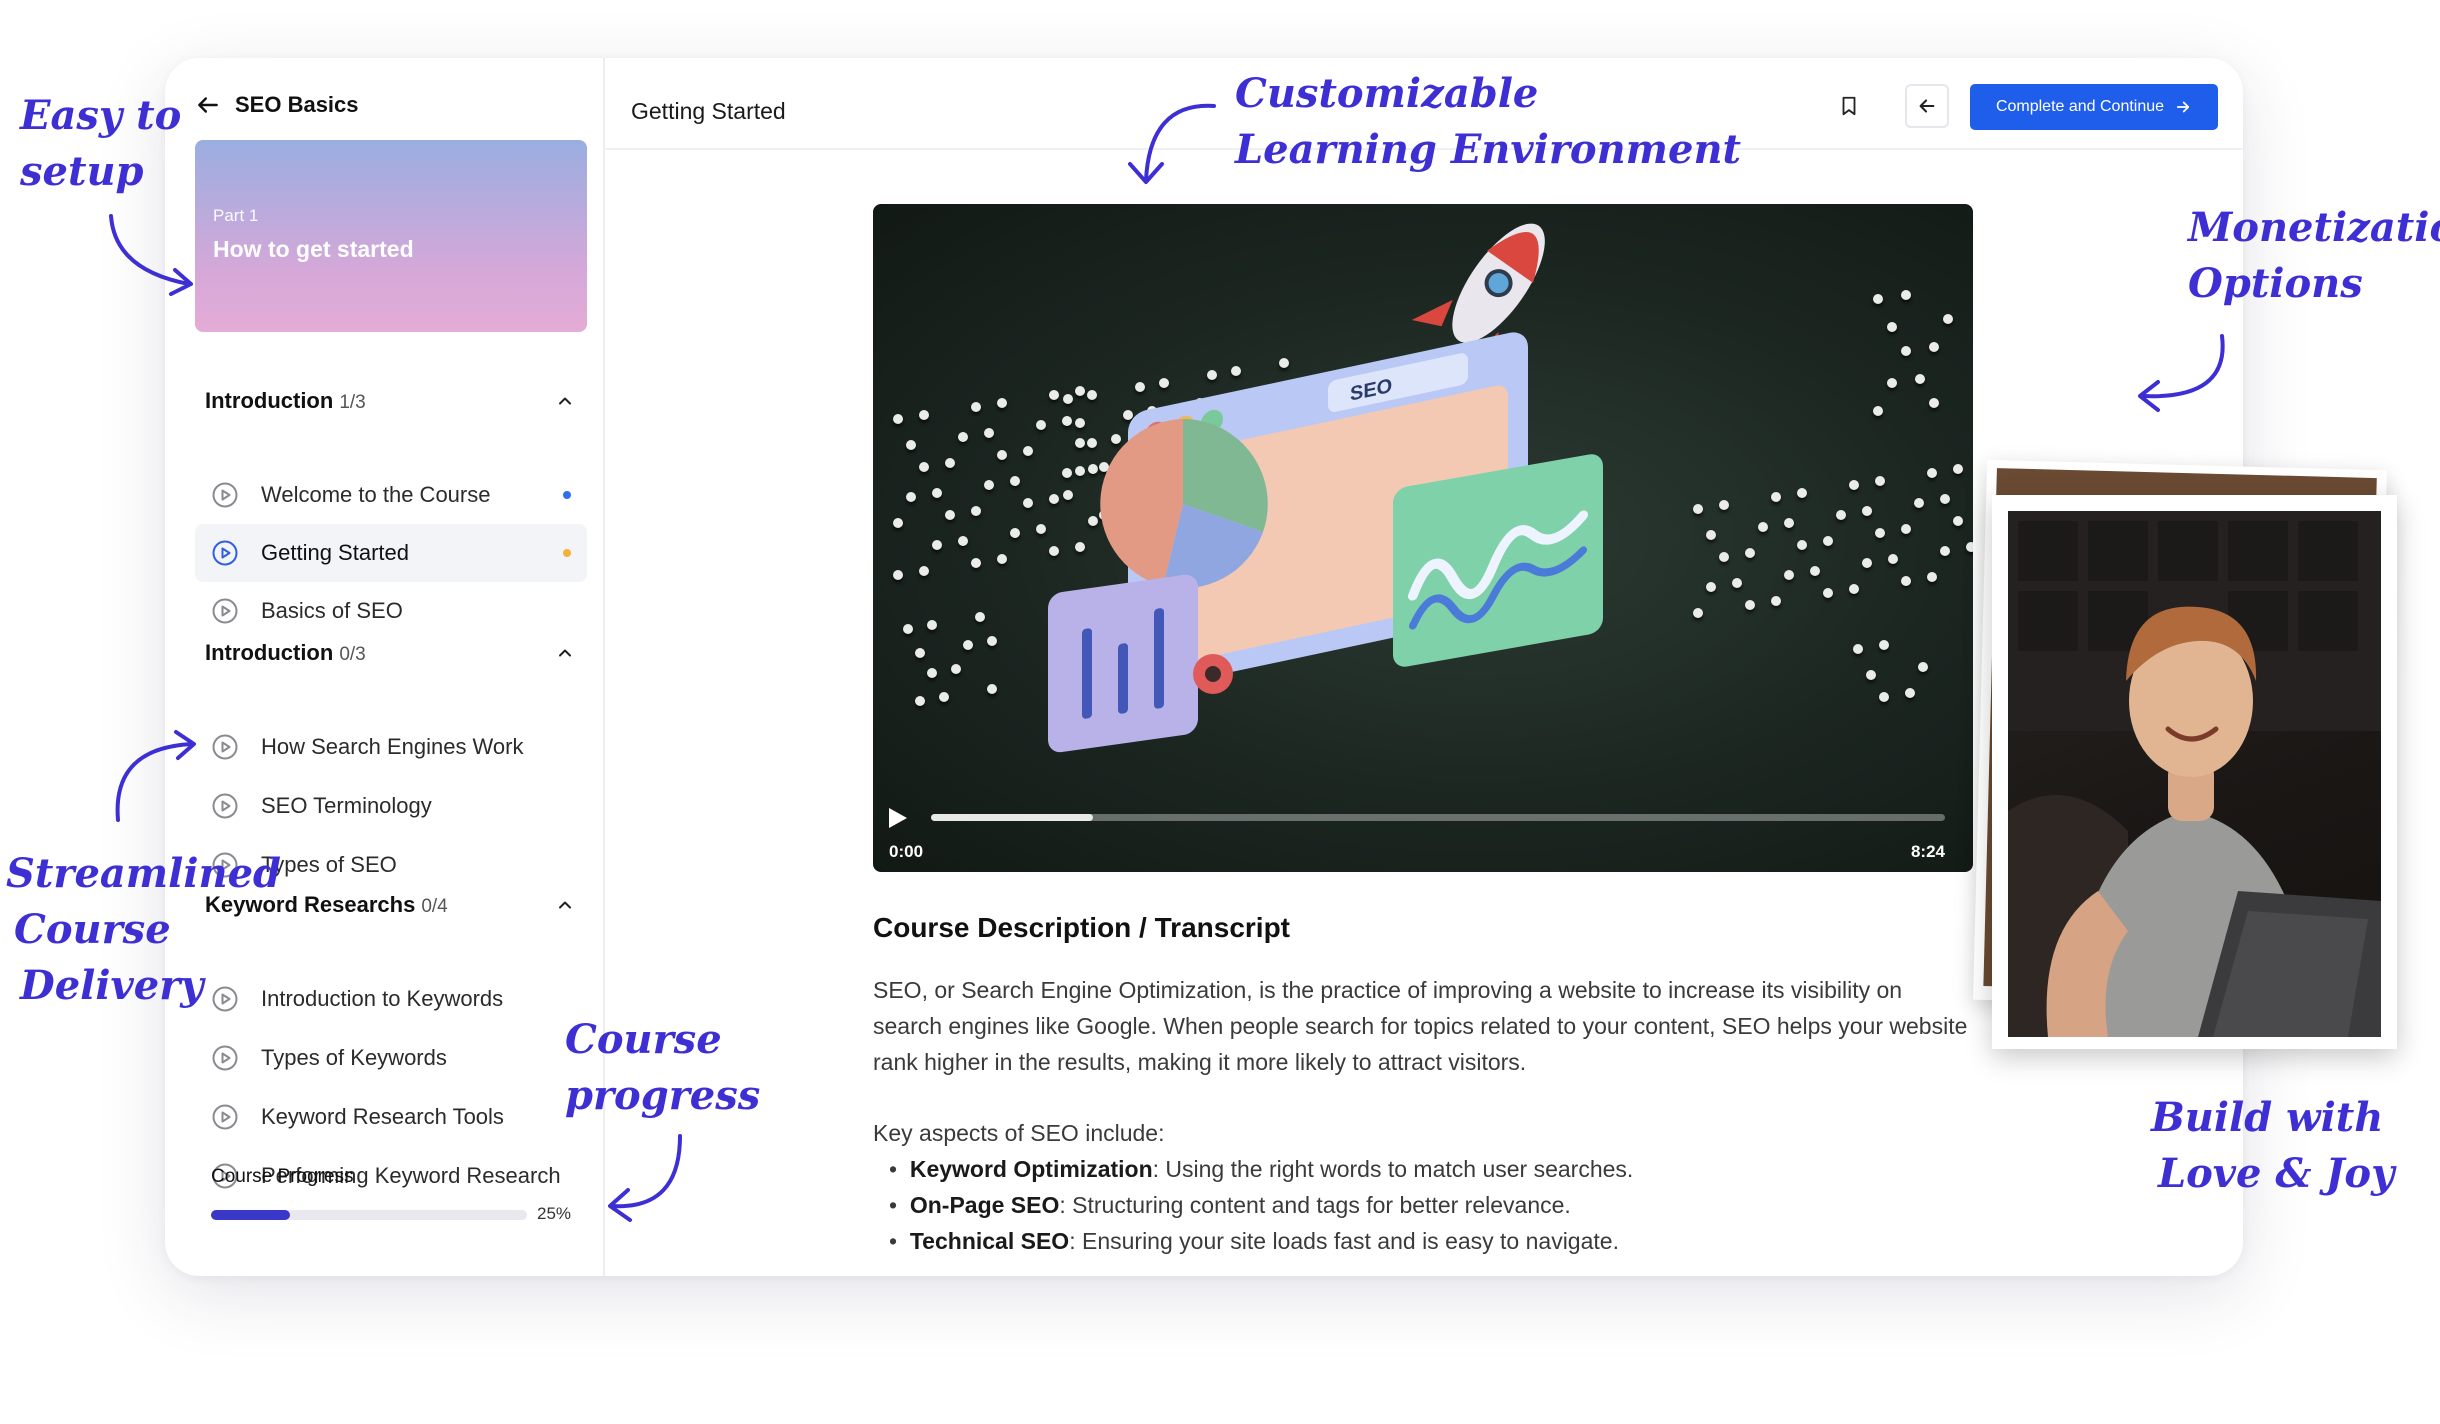 The width and height of the screenshot is (2440, 1424). What do you see at coordinates (708, 111) in the screenshot?
I see `page-title: Getting Started` at bounding box center [708, 111].